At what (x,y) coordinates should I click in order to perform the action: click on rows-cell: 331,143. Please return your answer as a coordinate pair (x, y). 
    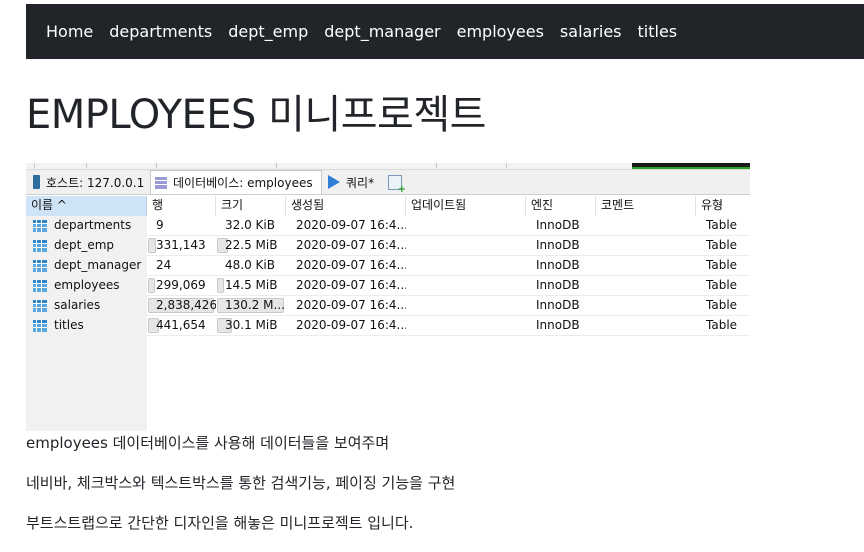
    Looking at the image, I should click on (181, 246).